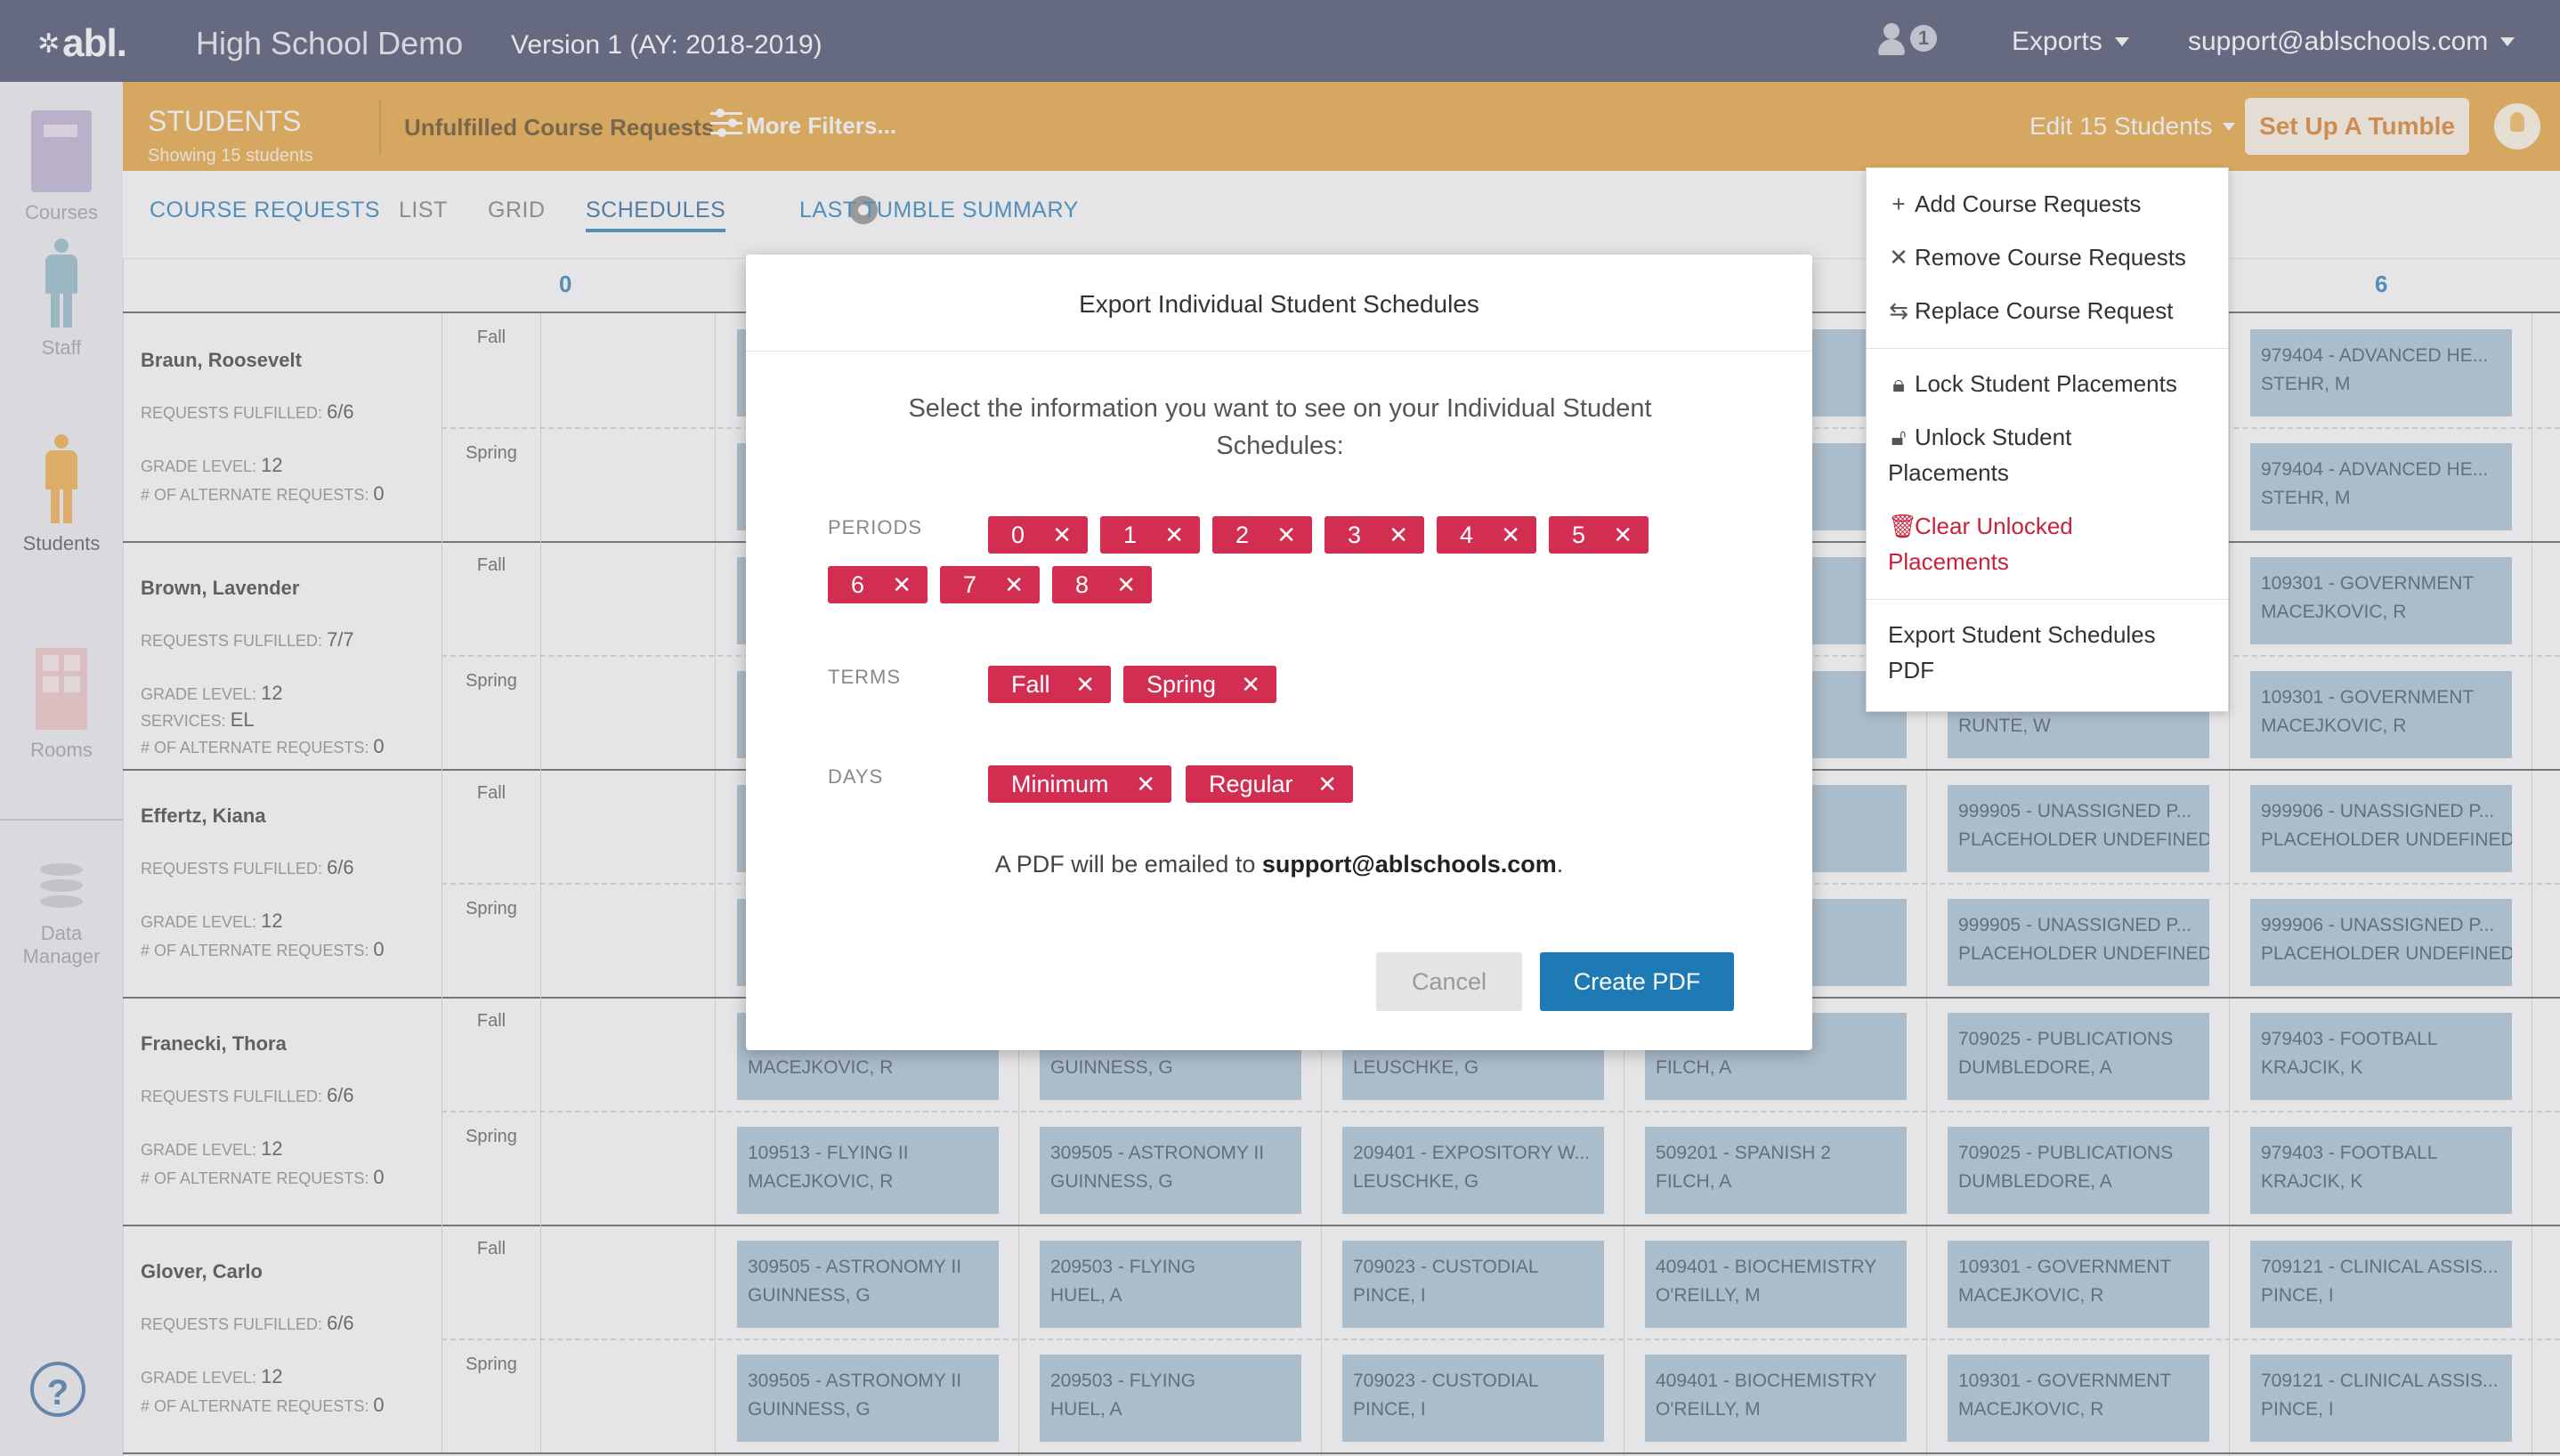 The width and height of the screenshot is (2560, 1456). Describe the element at coordinates (1199, 684) in the screenshot. I see `term-chip: Spring ✕` at that location.